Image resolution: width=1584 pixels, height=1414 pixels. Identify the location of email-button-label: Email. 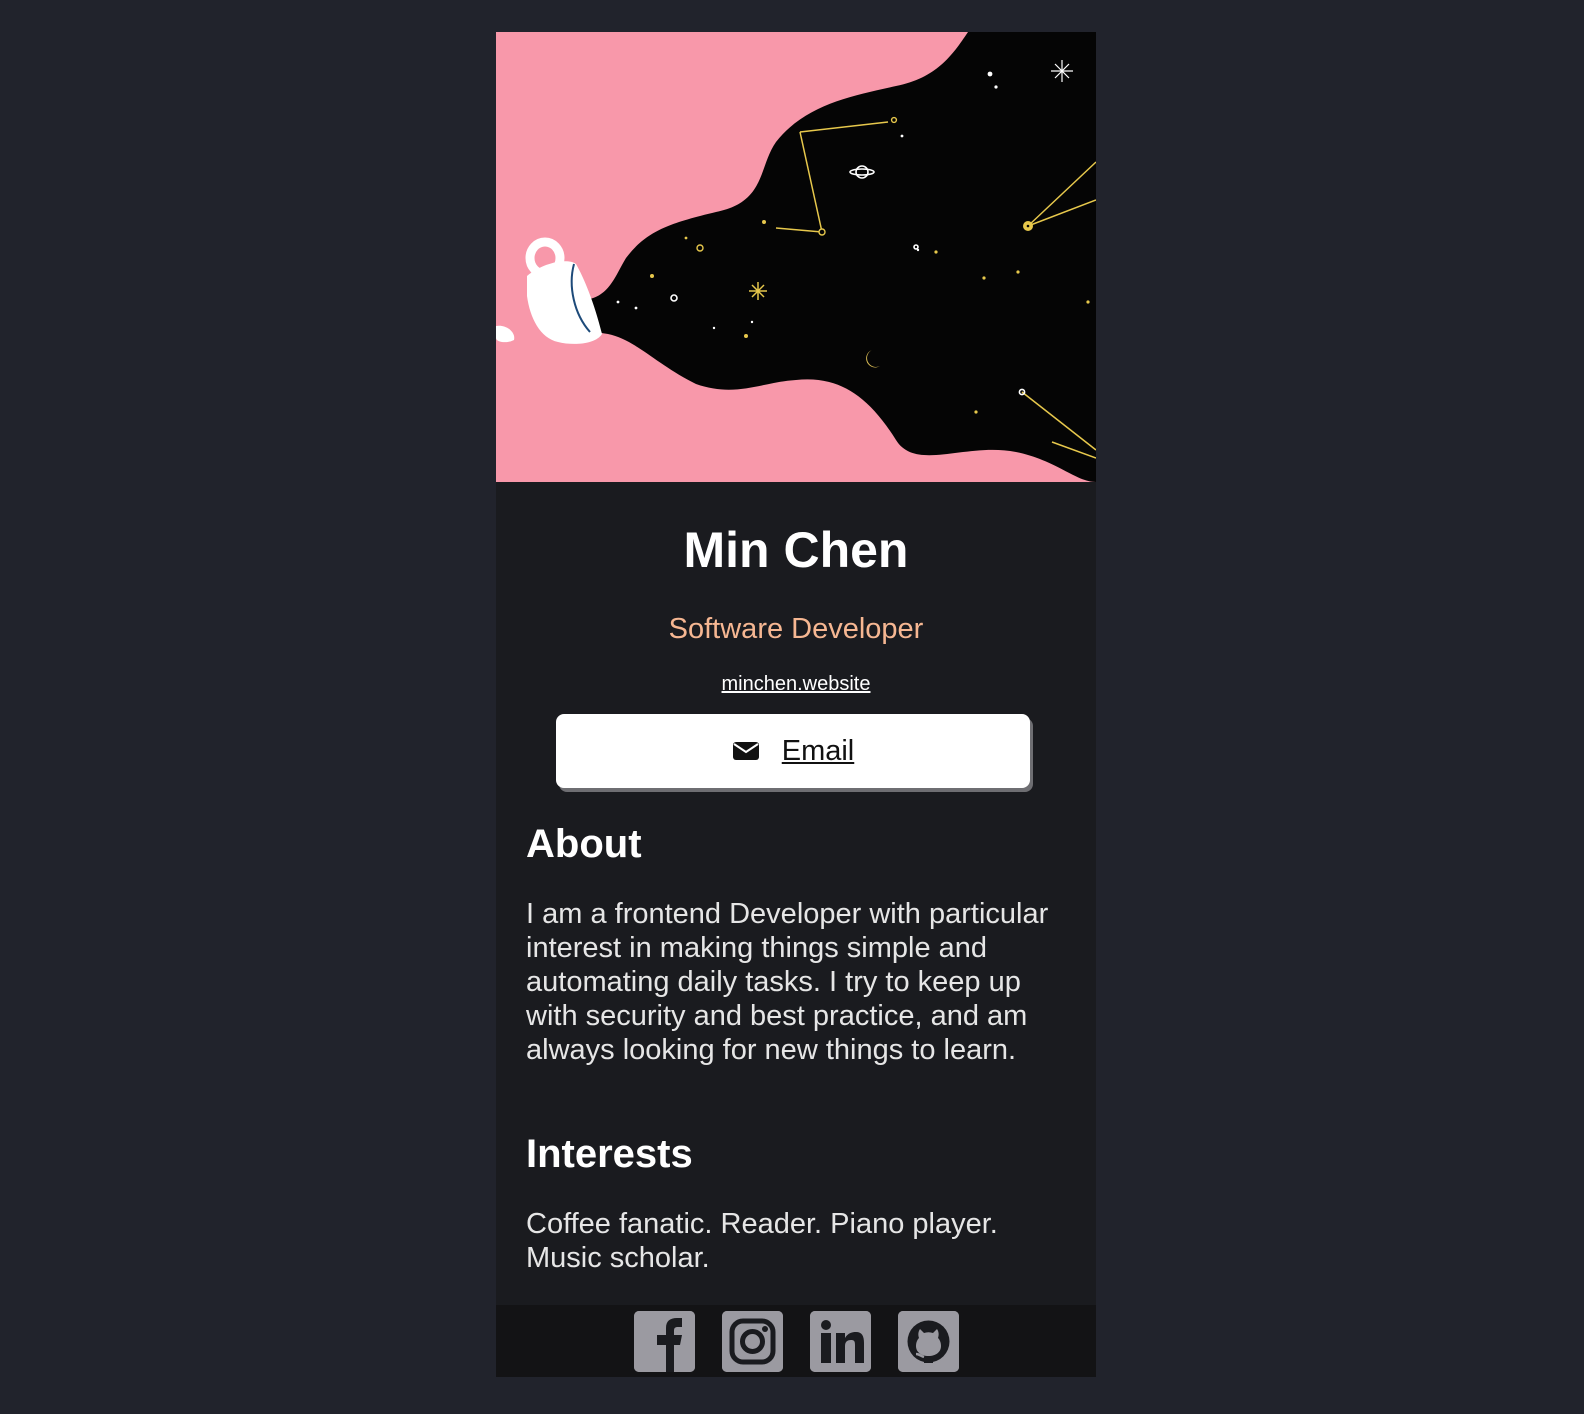
(818, 751).